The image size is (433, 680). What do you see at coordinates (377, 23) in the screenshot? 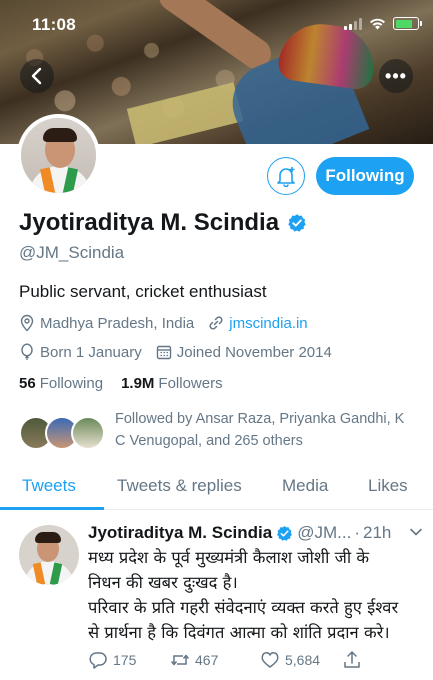
I see `wifi-icon` at bounding box center [377, 23].